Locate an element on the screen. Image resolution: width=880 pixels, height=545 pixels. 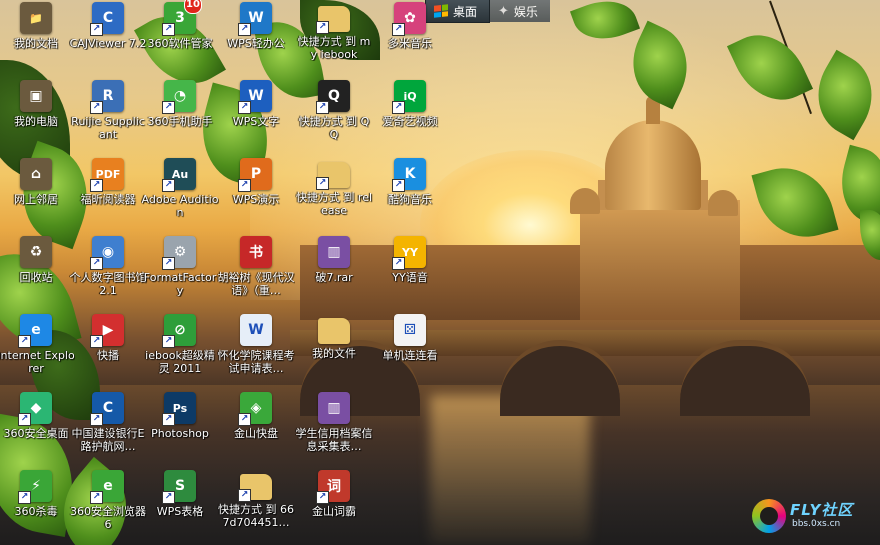
desktop-icon: P ↗ WPS演示 is located at coordinates (256, 182).